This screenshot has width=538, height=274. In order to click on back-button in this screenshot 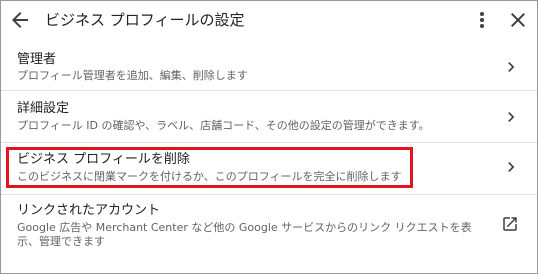, I will do `click(20, 20)`.